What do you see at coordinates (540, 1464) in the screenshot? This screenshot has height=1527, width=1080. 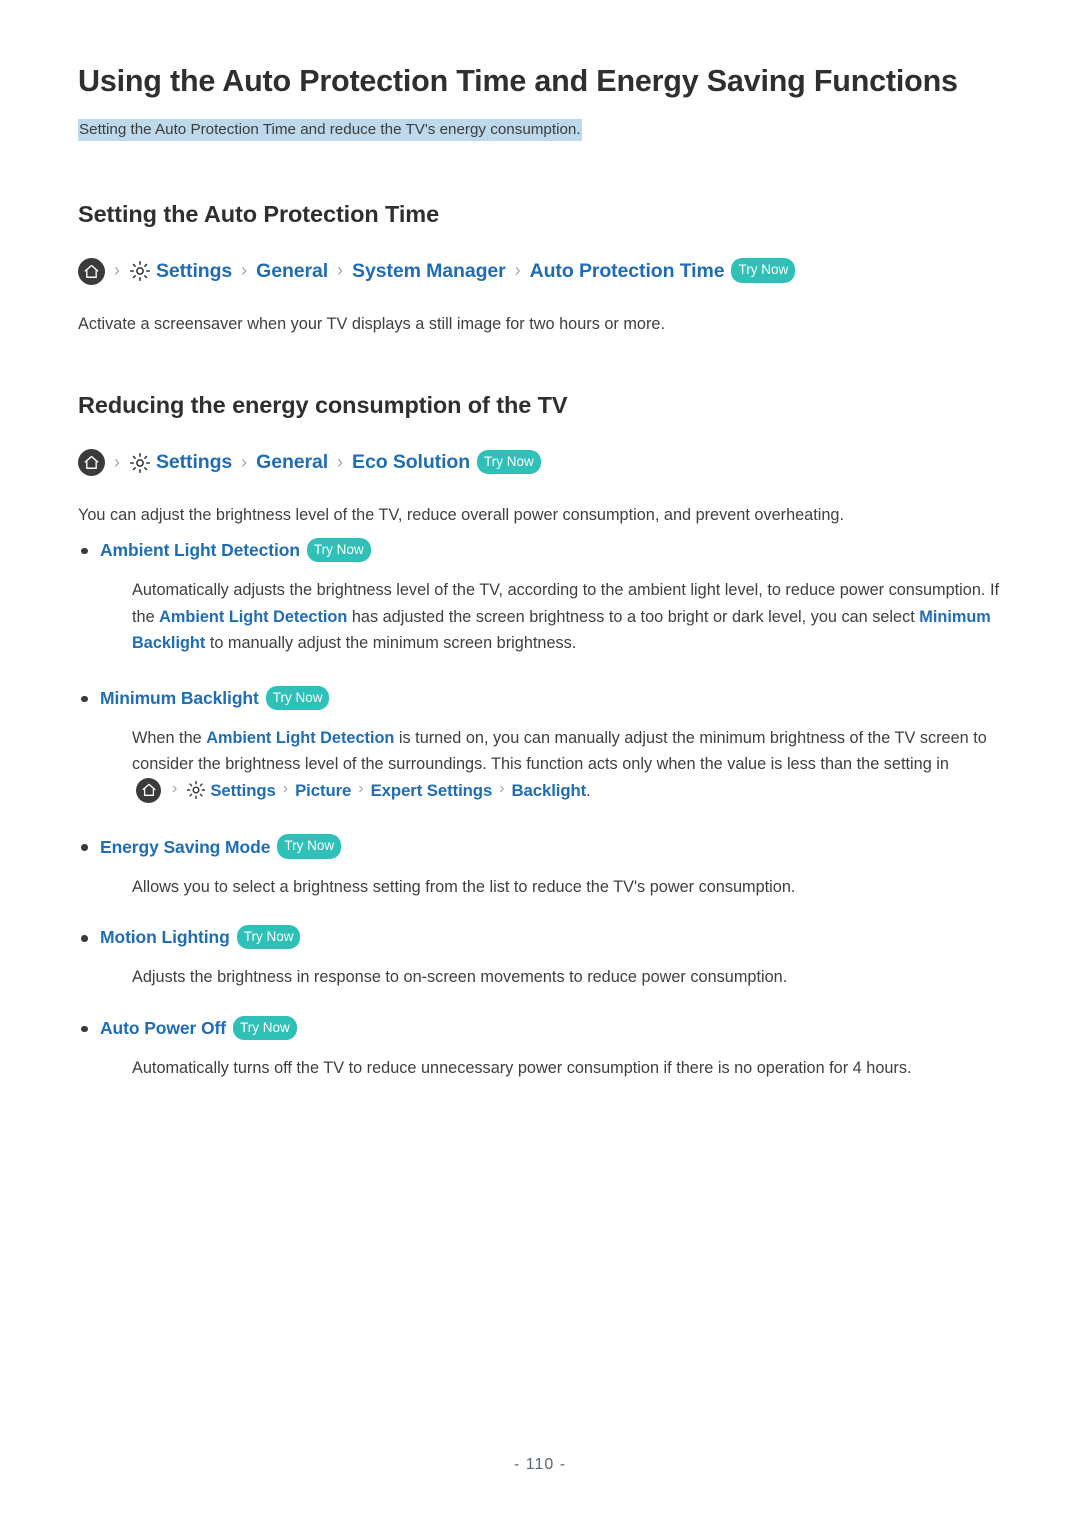 I see `page-number: - 110 -` at bounding box center [540, 1464].